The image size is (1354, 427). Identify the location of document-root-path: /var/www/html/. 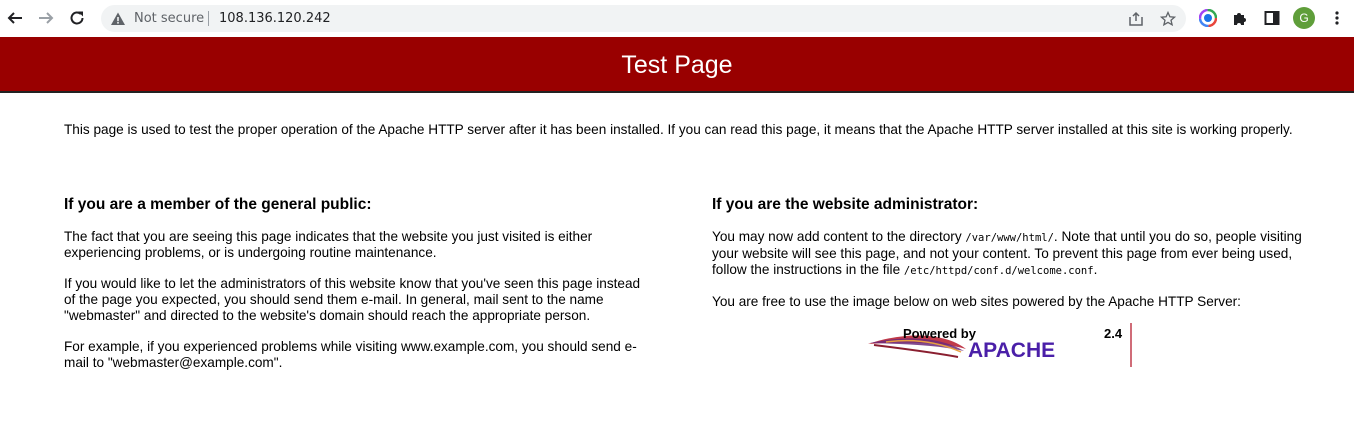
(1009, 238).